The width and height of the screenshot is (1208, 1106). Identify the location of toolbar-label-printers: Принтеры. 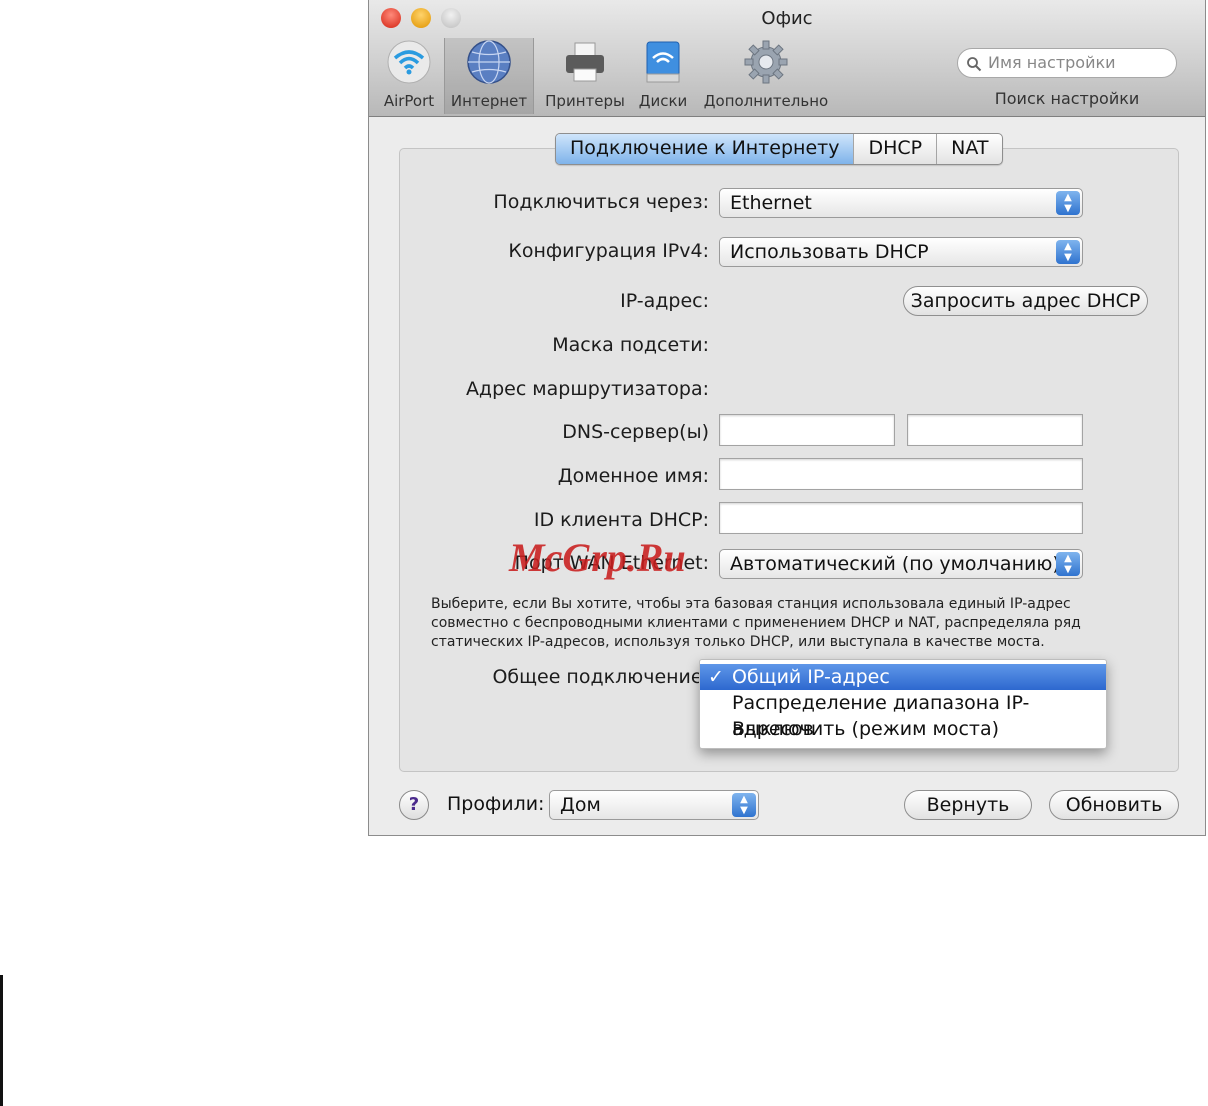
(585, 101).